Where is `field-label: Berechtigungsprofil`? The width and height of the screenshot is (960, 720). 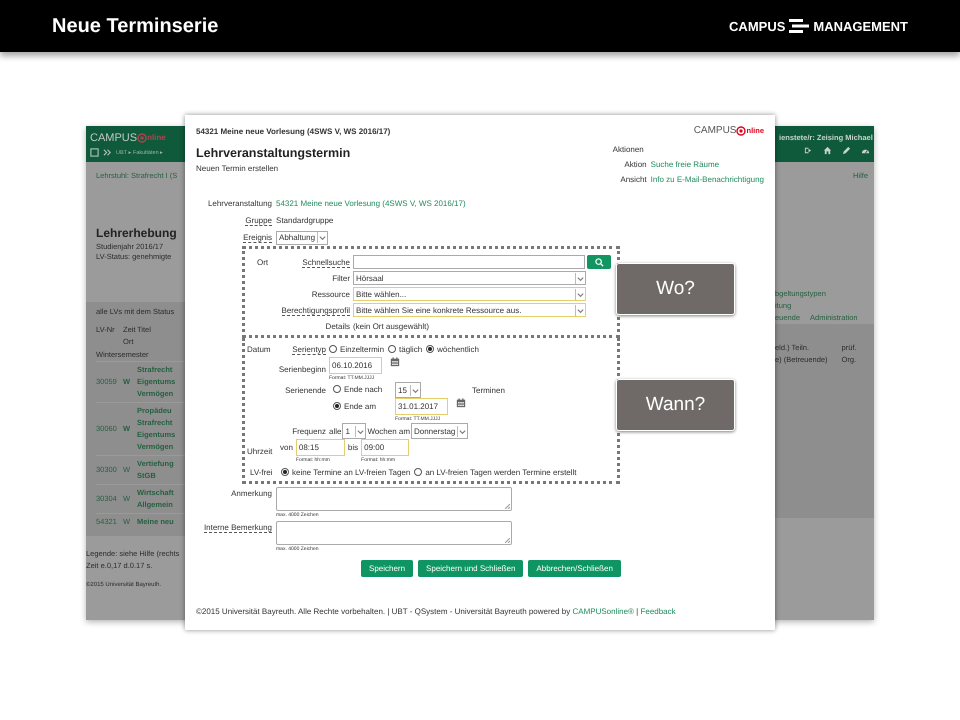
field-label: Berechtigungsprofil is located at coordinates (316, 311).